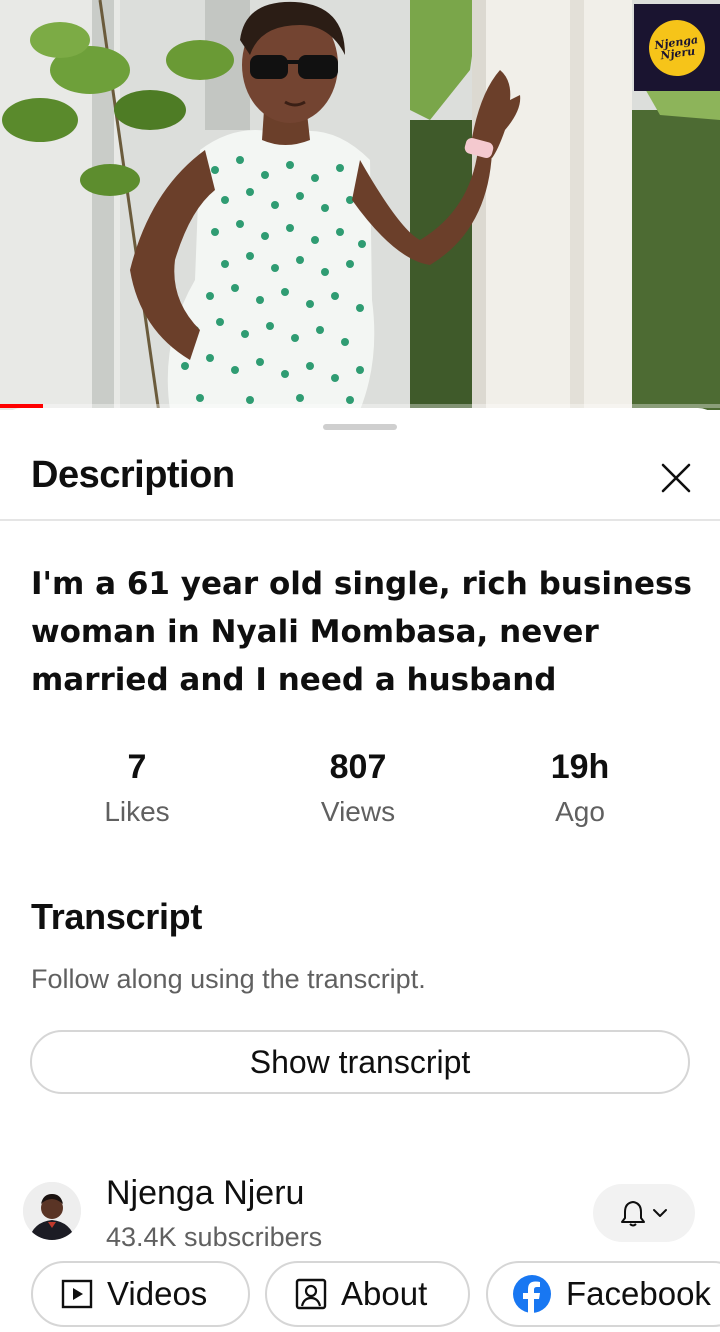  Describe the element at coordinates (77, 1294) in the screenshot. I see `video-play-icon` at that location.